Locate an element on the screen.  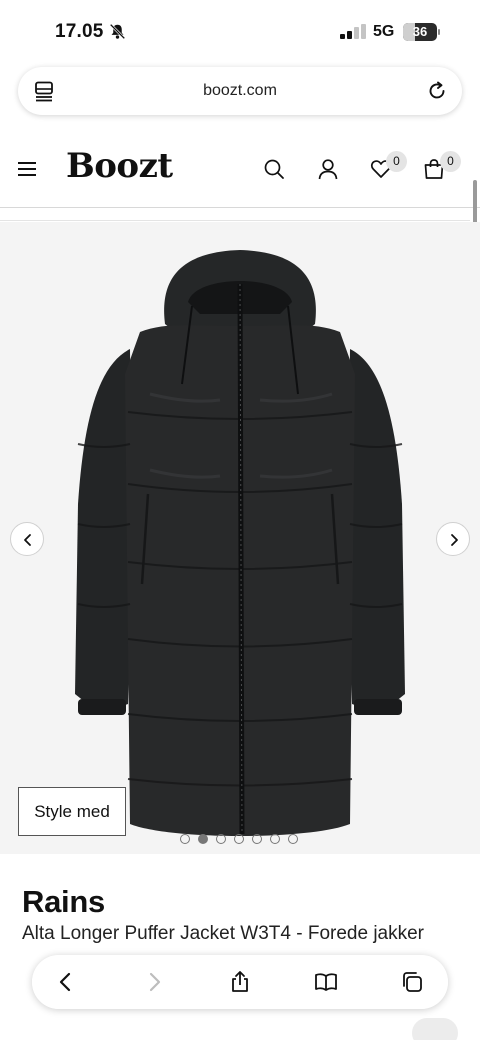
search-icon is located at coordinates (274, 169).